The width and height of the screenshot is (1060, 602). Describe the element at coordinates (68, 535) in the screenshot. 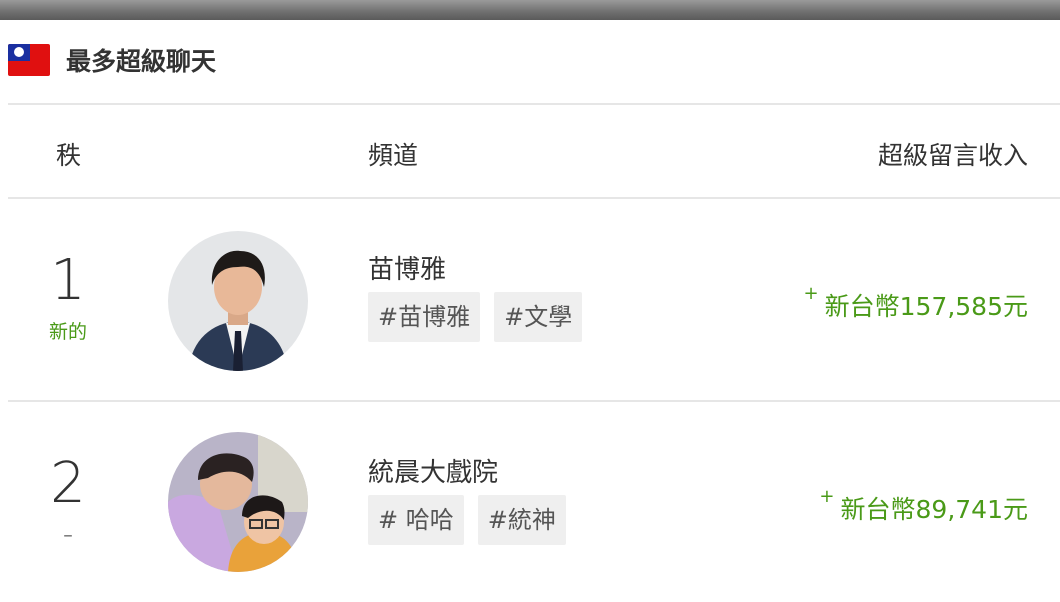

I see `rank-change: –` at that location.